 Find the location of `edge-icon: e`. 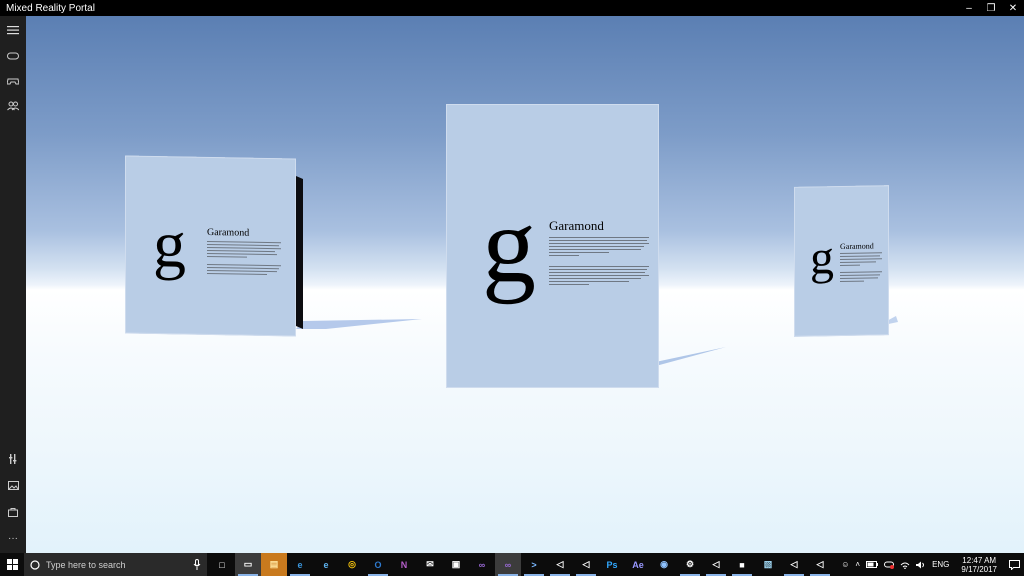

edge-icon: e is located at coordinates (300, 564).